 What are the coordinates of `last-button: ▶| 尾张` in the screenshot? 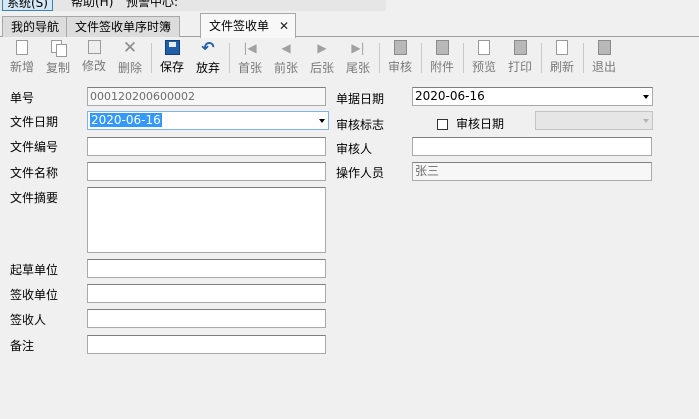 It's located at (358, 58).